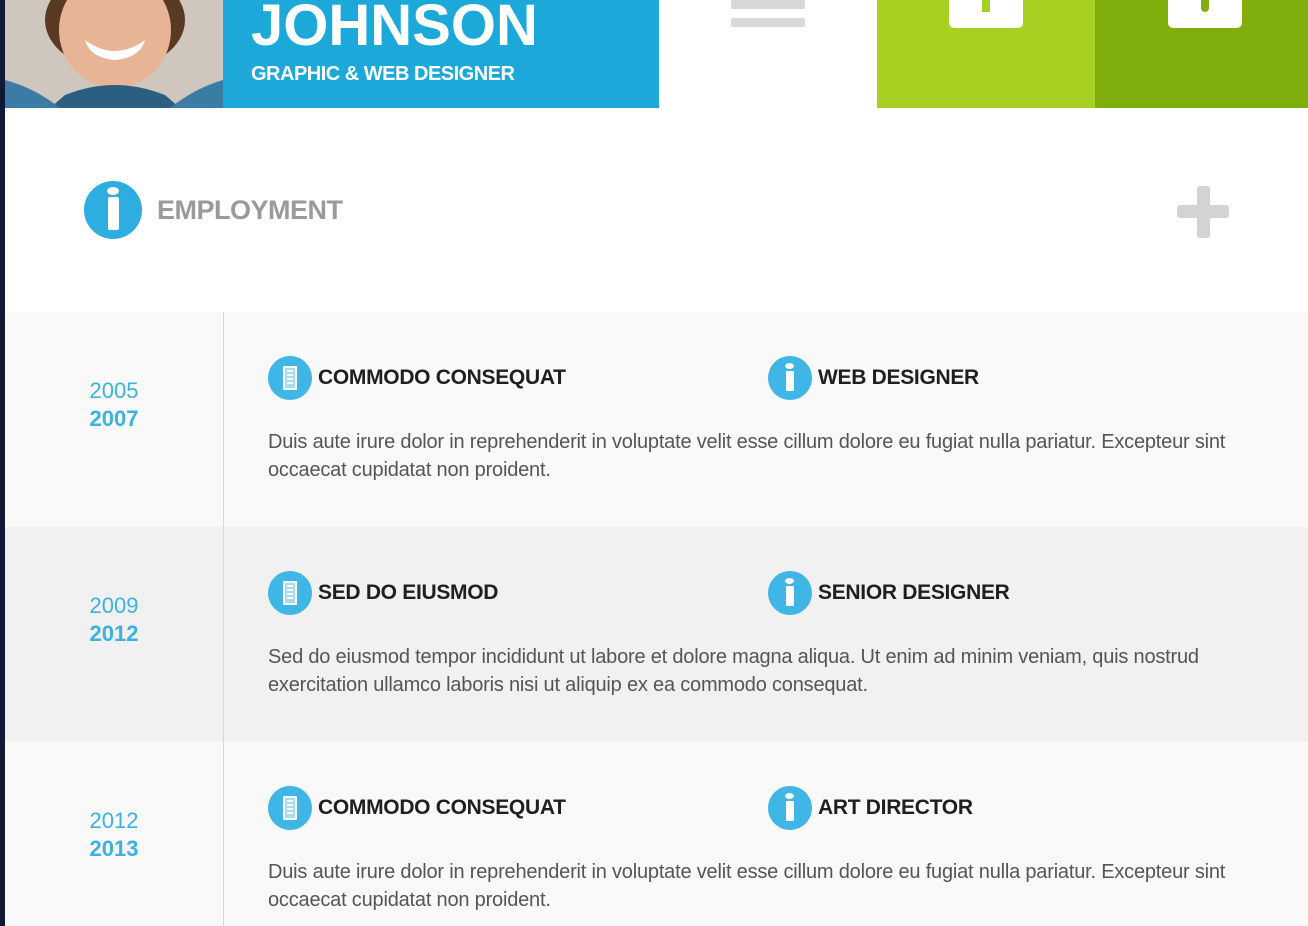 This screenshot has height=926, width=1308. What do you see at coordinates (114, 405) in the screenshot?
I see `year-range: 2005 2007` at bounding box center [114, 405].